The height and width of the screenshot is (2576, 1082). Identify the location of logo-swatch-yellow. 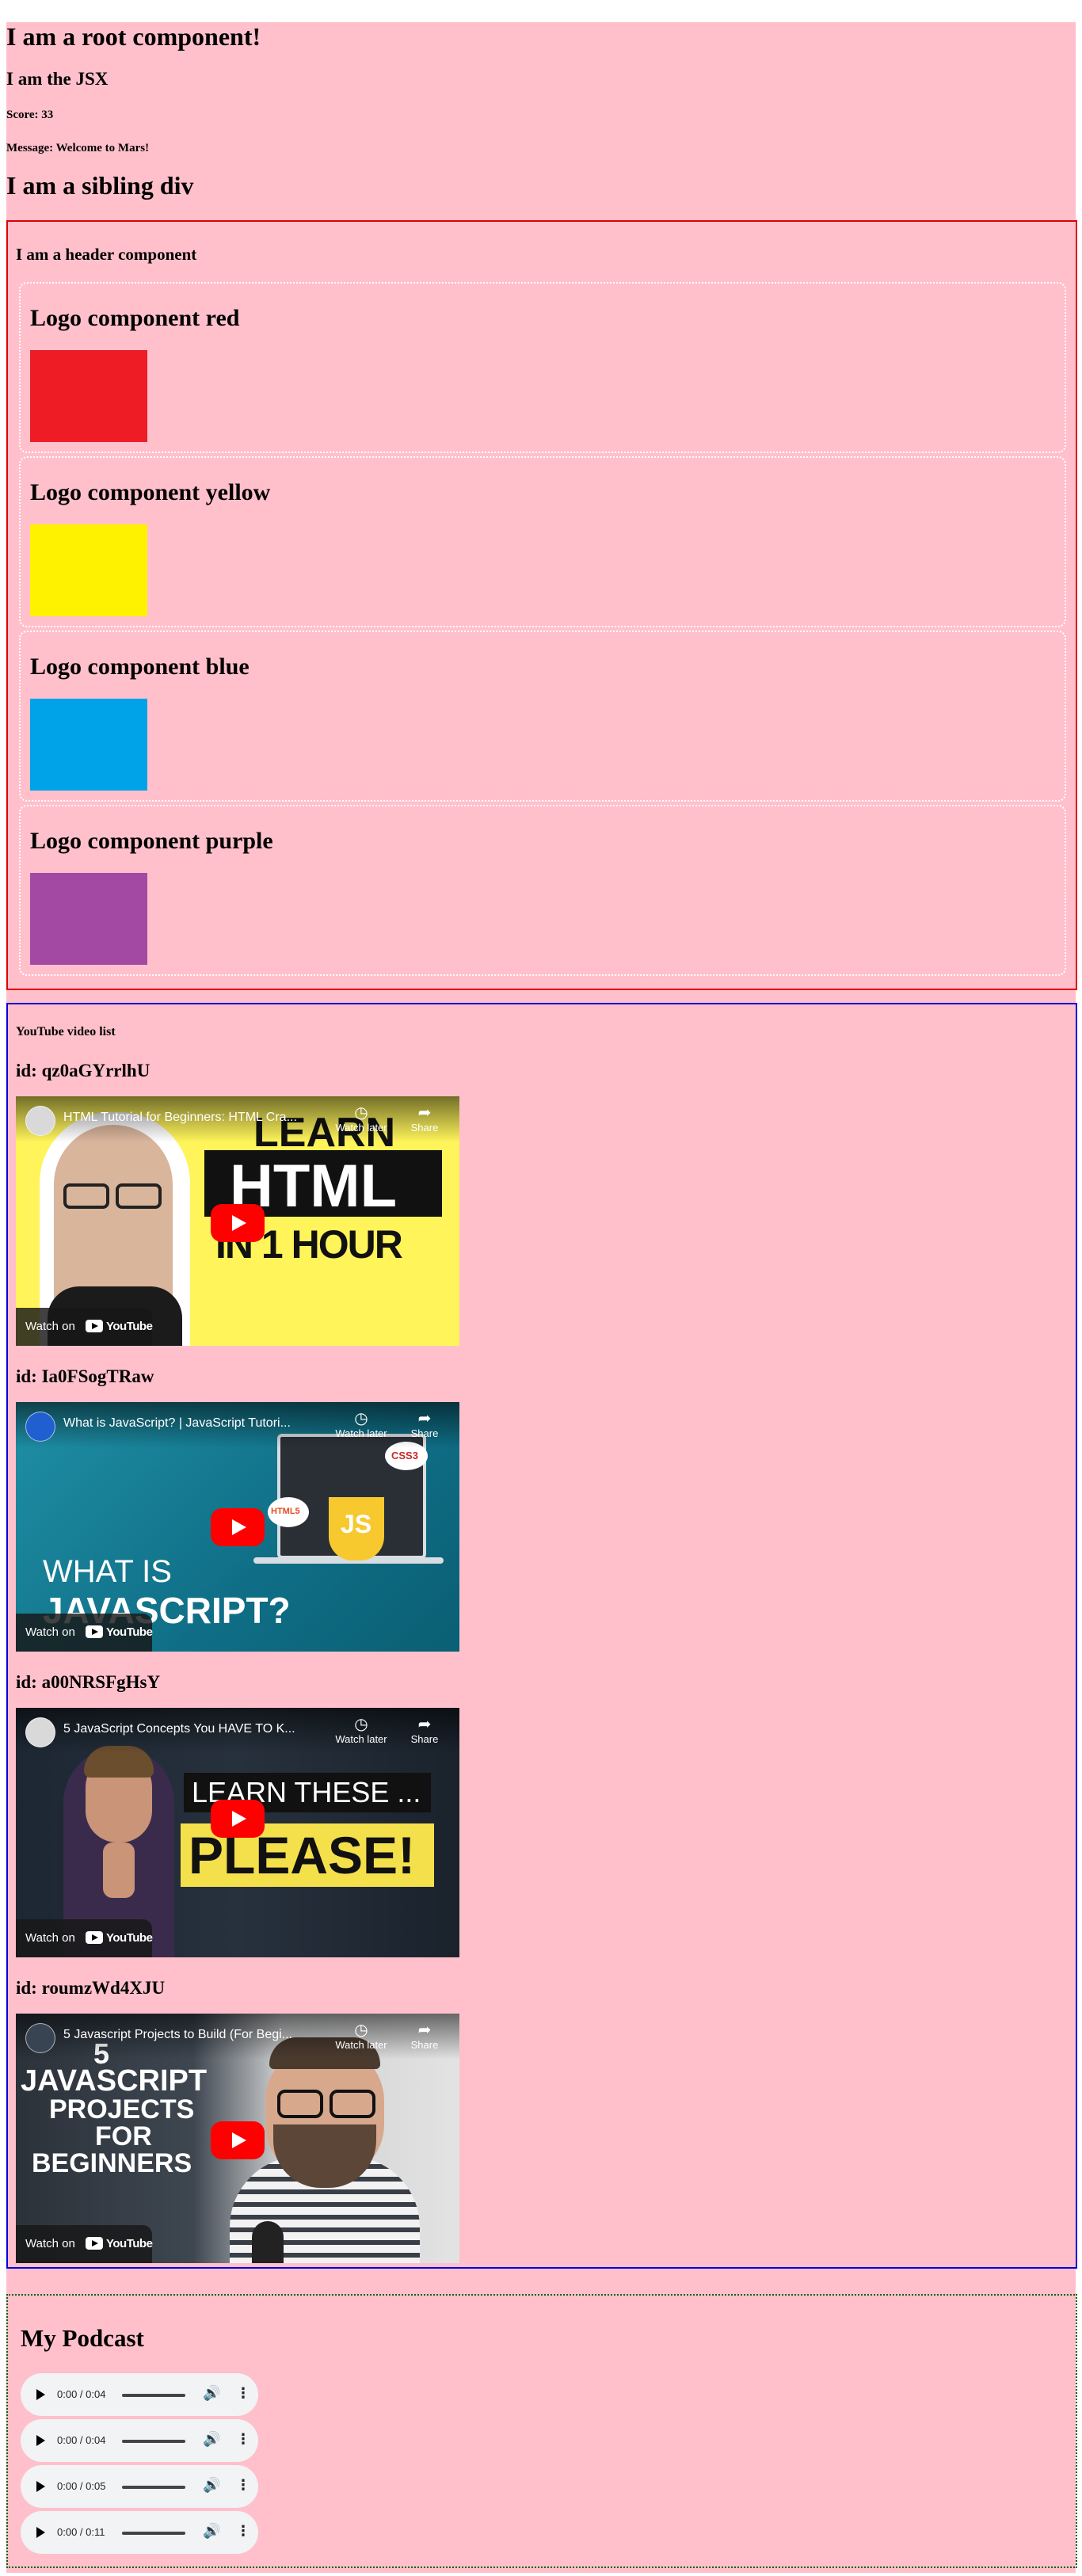
(88, 570).